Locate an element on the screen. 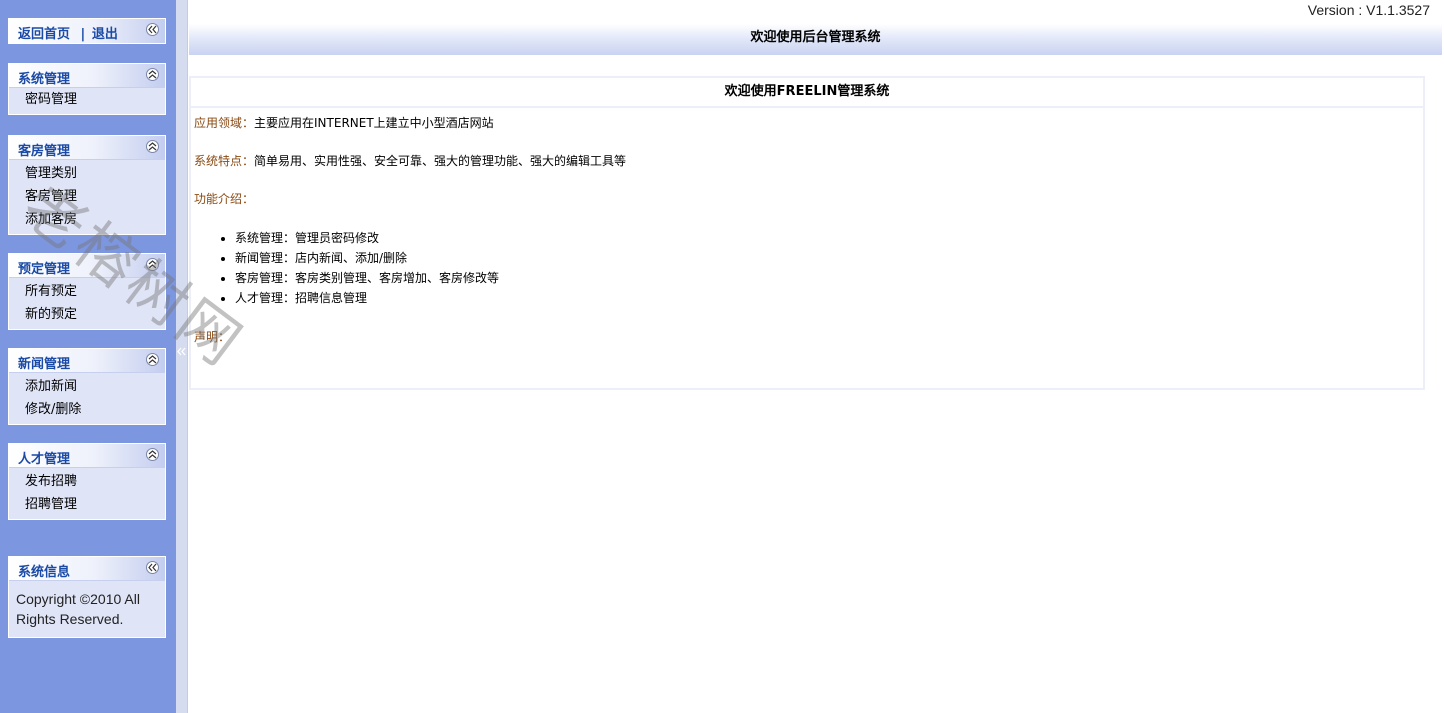 Image resolution: width=1444 pixels, height=713 pixels. statement-label: 声明： is located at coordinates (212, 337).